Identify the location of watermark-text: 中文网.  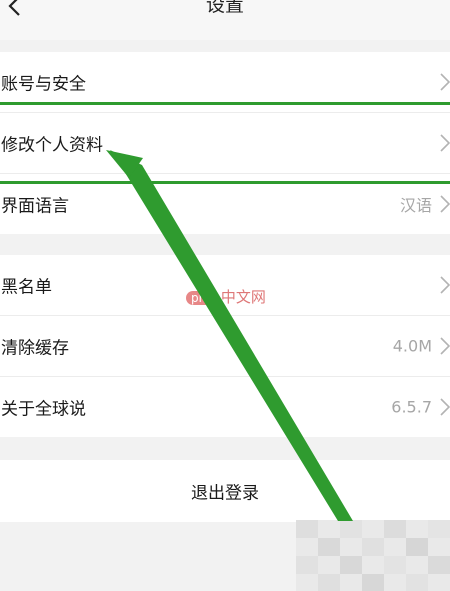
(243, 297).